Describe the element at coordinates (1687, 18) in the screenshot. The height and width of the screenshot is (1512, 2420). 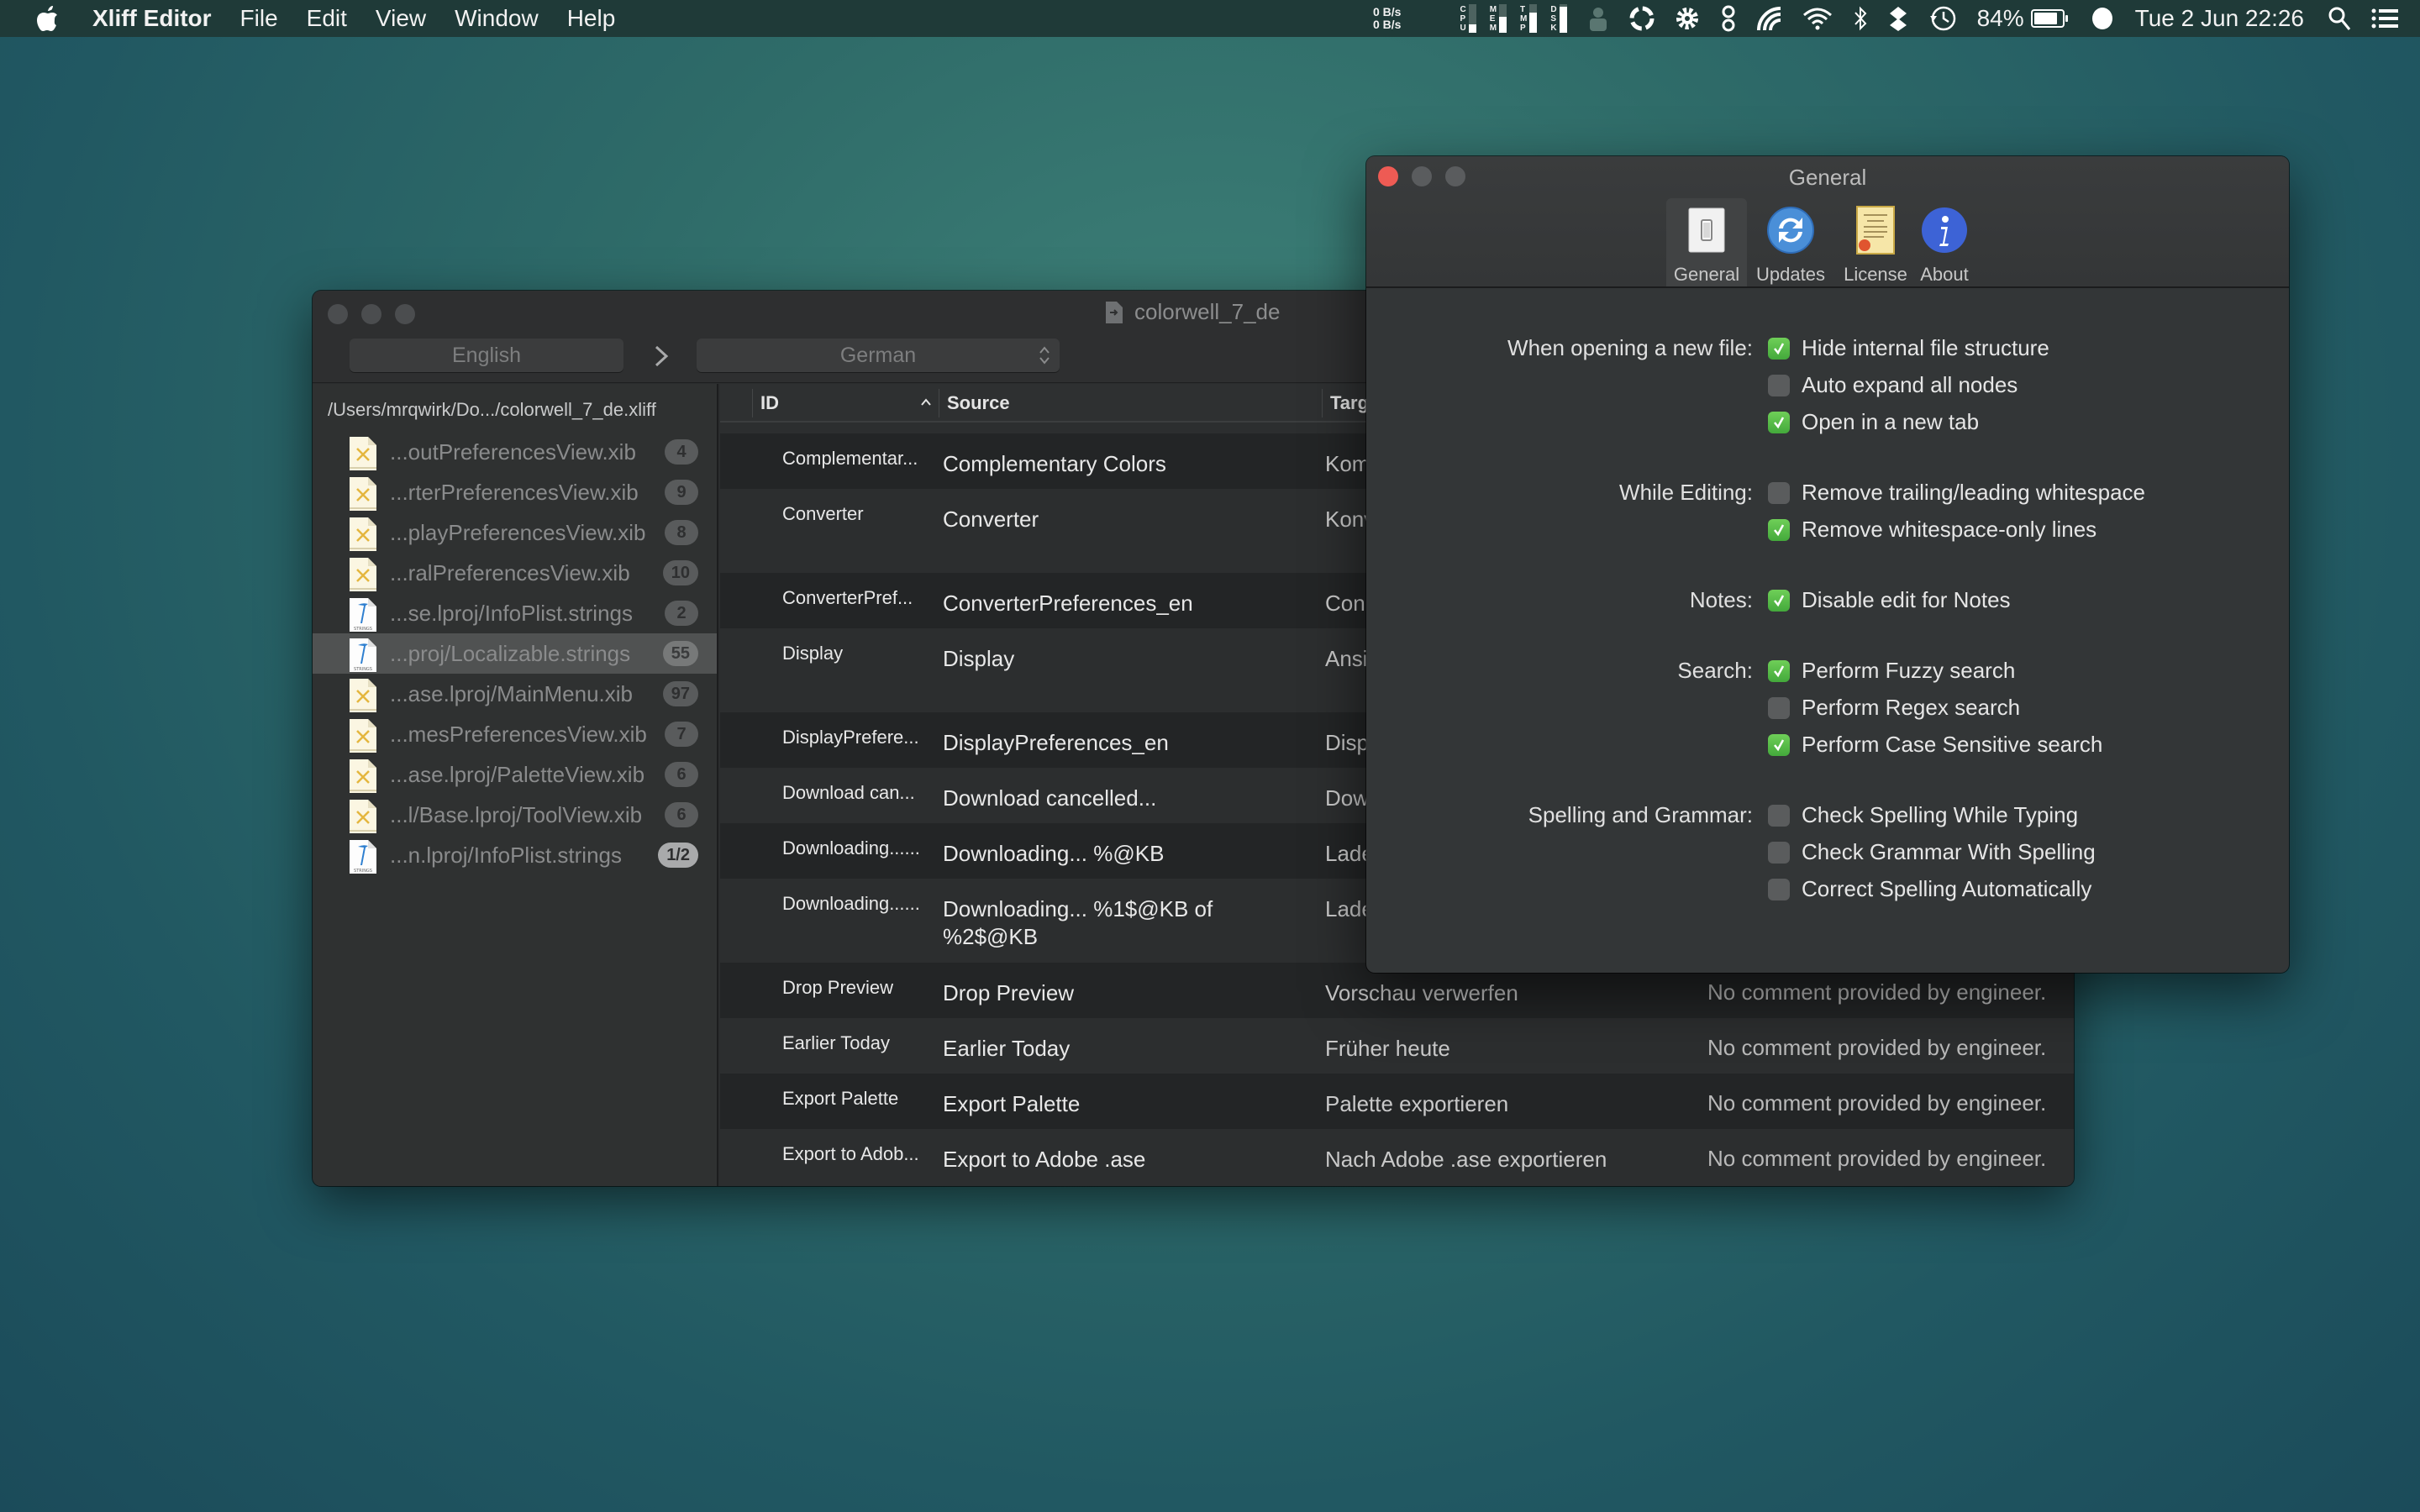
I see `gear-icon` at that location.